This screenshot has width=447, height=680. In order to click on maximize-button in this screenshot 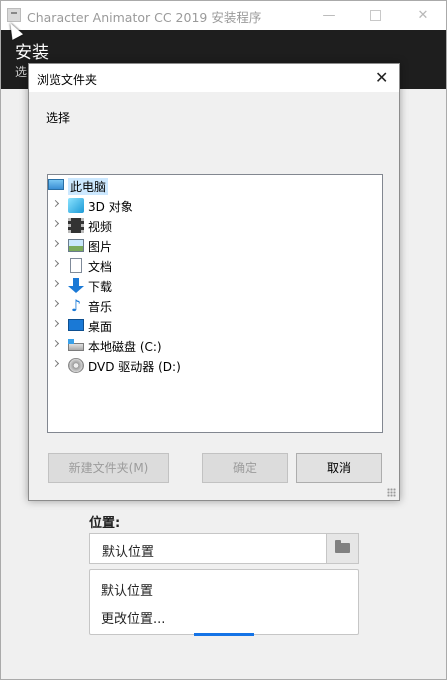, I will do `click(375, 15)`.